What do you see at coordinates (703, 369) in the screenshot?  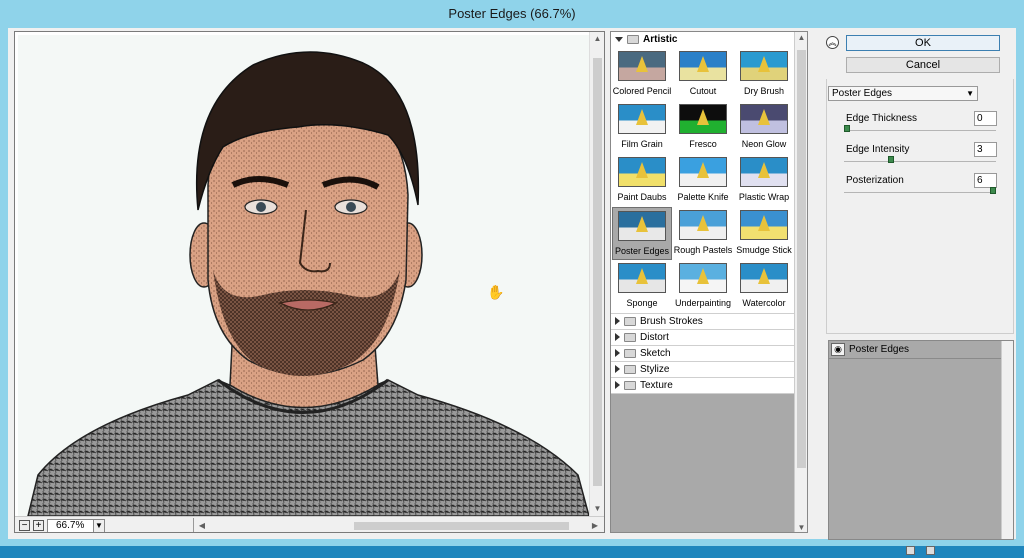 I see `category-stylize: Stylize` at bounding box center [703, 369].